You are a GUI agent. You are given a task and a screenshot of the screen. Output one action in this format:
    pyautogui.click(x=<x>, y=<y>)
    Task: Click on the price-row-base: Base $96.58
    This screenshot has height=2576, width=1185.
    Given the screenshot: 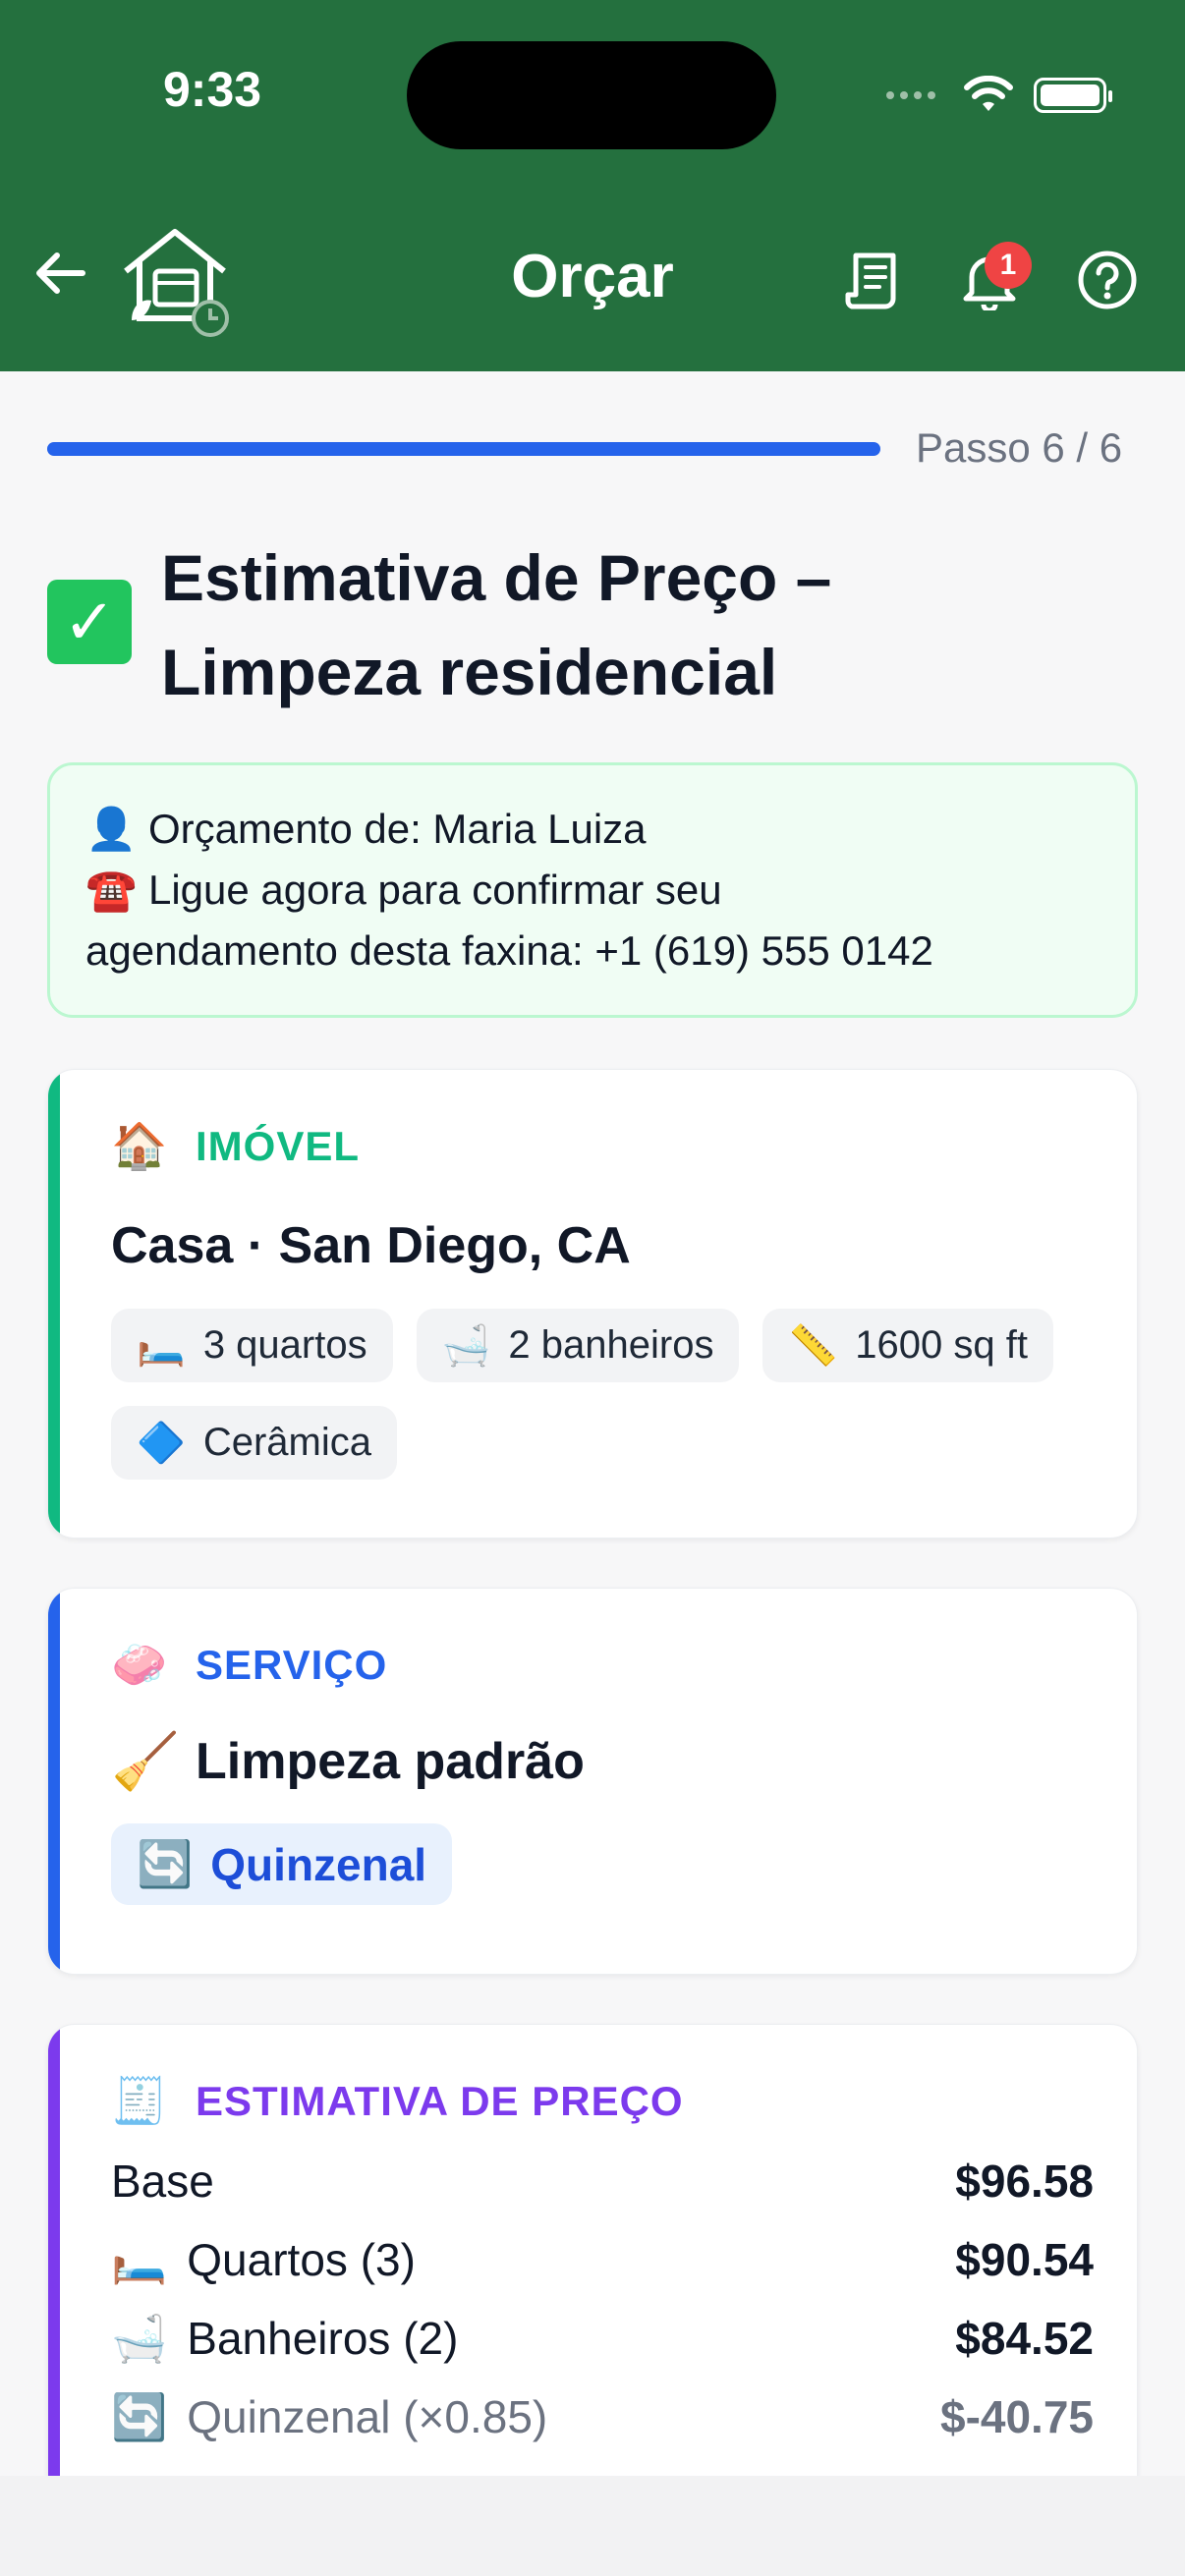 What is the action you would take?
    pyautogui.click(x=602, y=2181)
    